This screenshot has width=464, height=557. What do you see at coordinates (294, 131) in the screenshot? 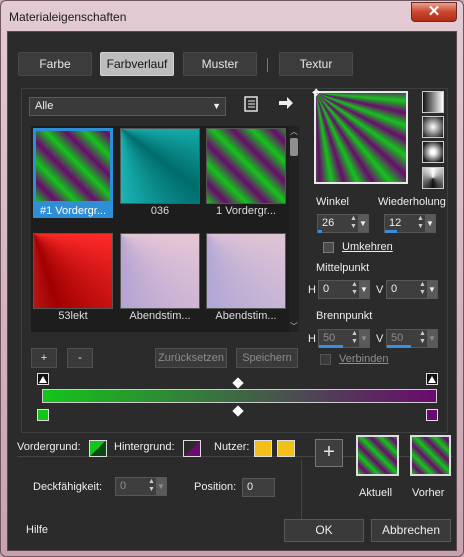
I see `scroll-up-icon: ︿` at bounding box center [294, 131].